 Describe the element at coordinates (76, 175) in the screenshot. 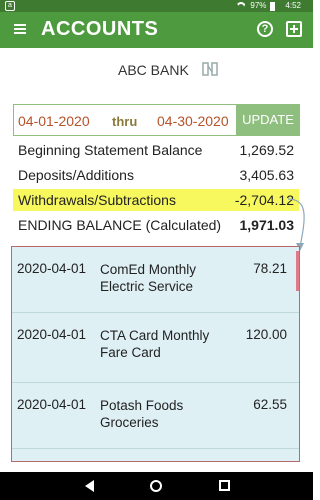

I see `deposits-label: Deposits/Additions` at that location.